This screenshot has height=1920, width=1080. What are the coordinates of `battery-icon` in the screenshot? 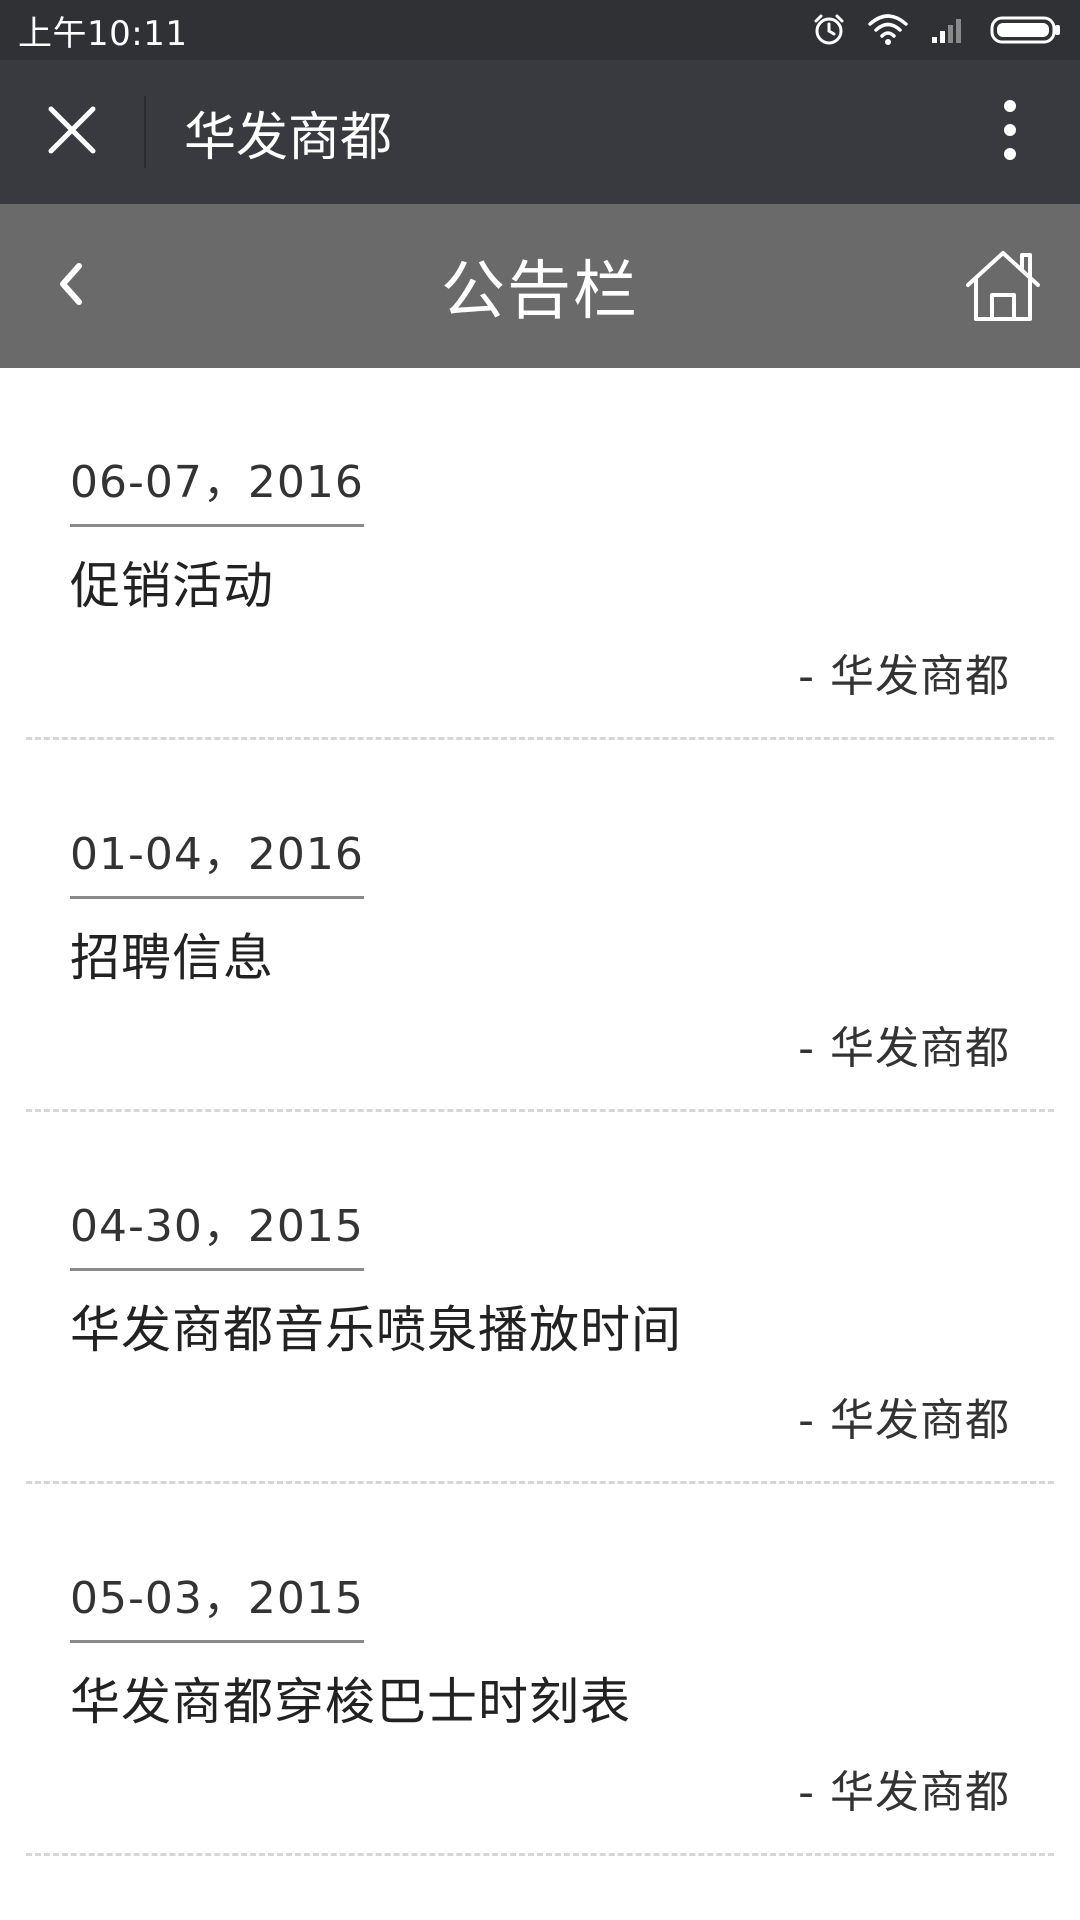 It's located at (1026, 30).